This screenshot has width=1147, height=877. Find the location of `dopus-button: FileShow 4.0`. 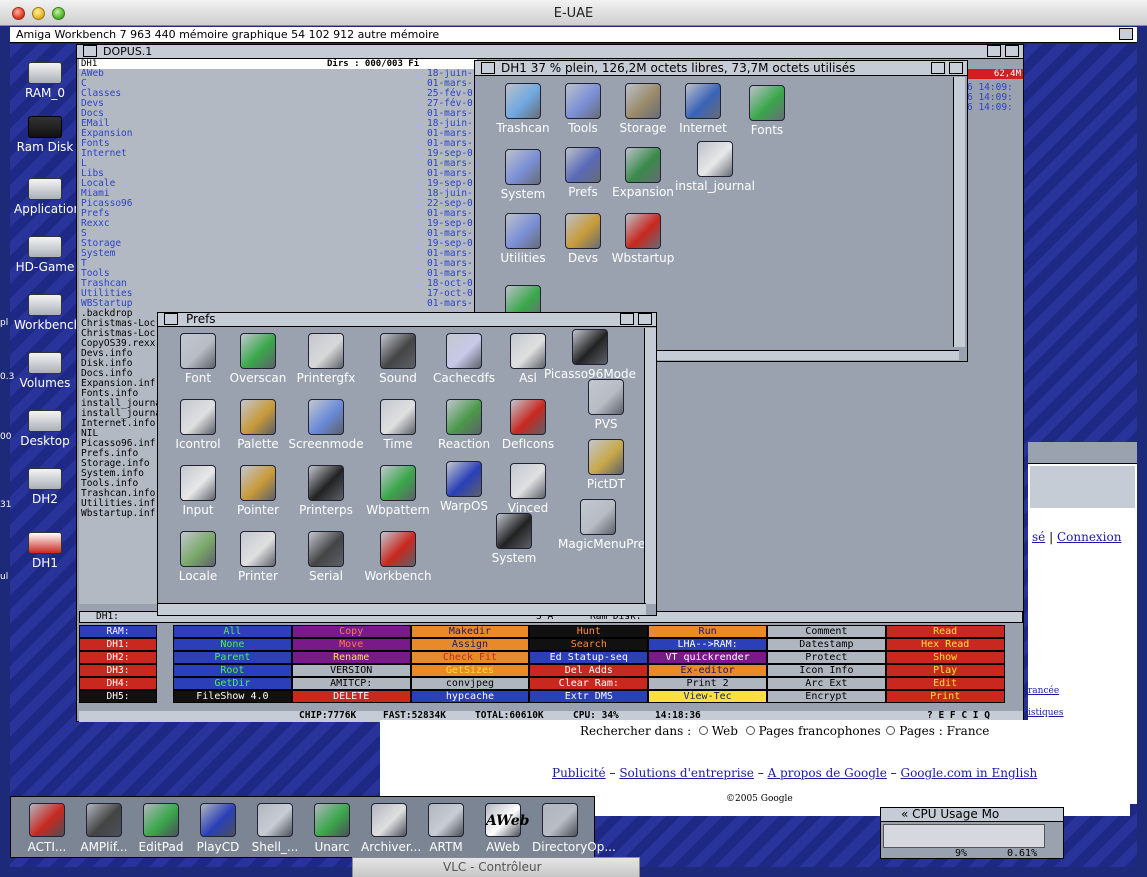

dopus-button: FileShow 4.0 is located at coordinates (232, 696).